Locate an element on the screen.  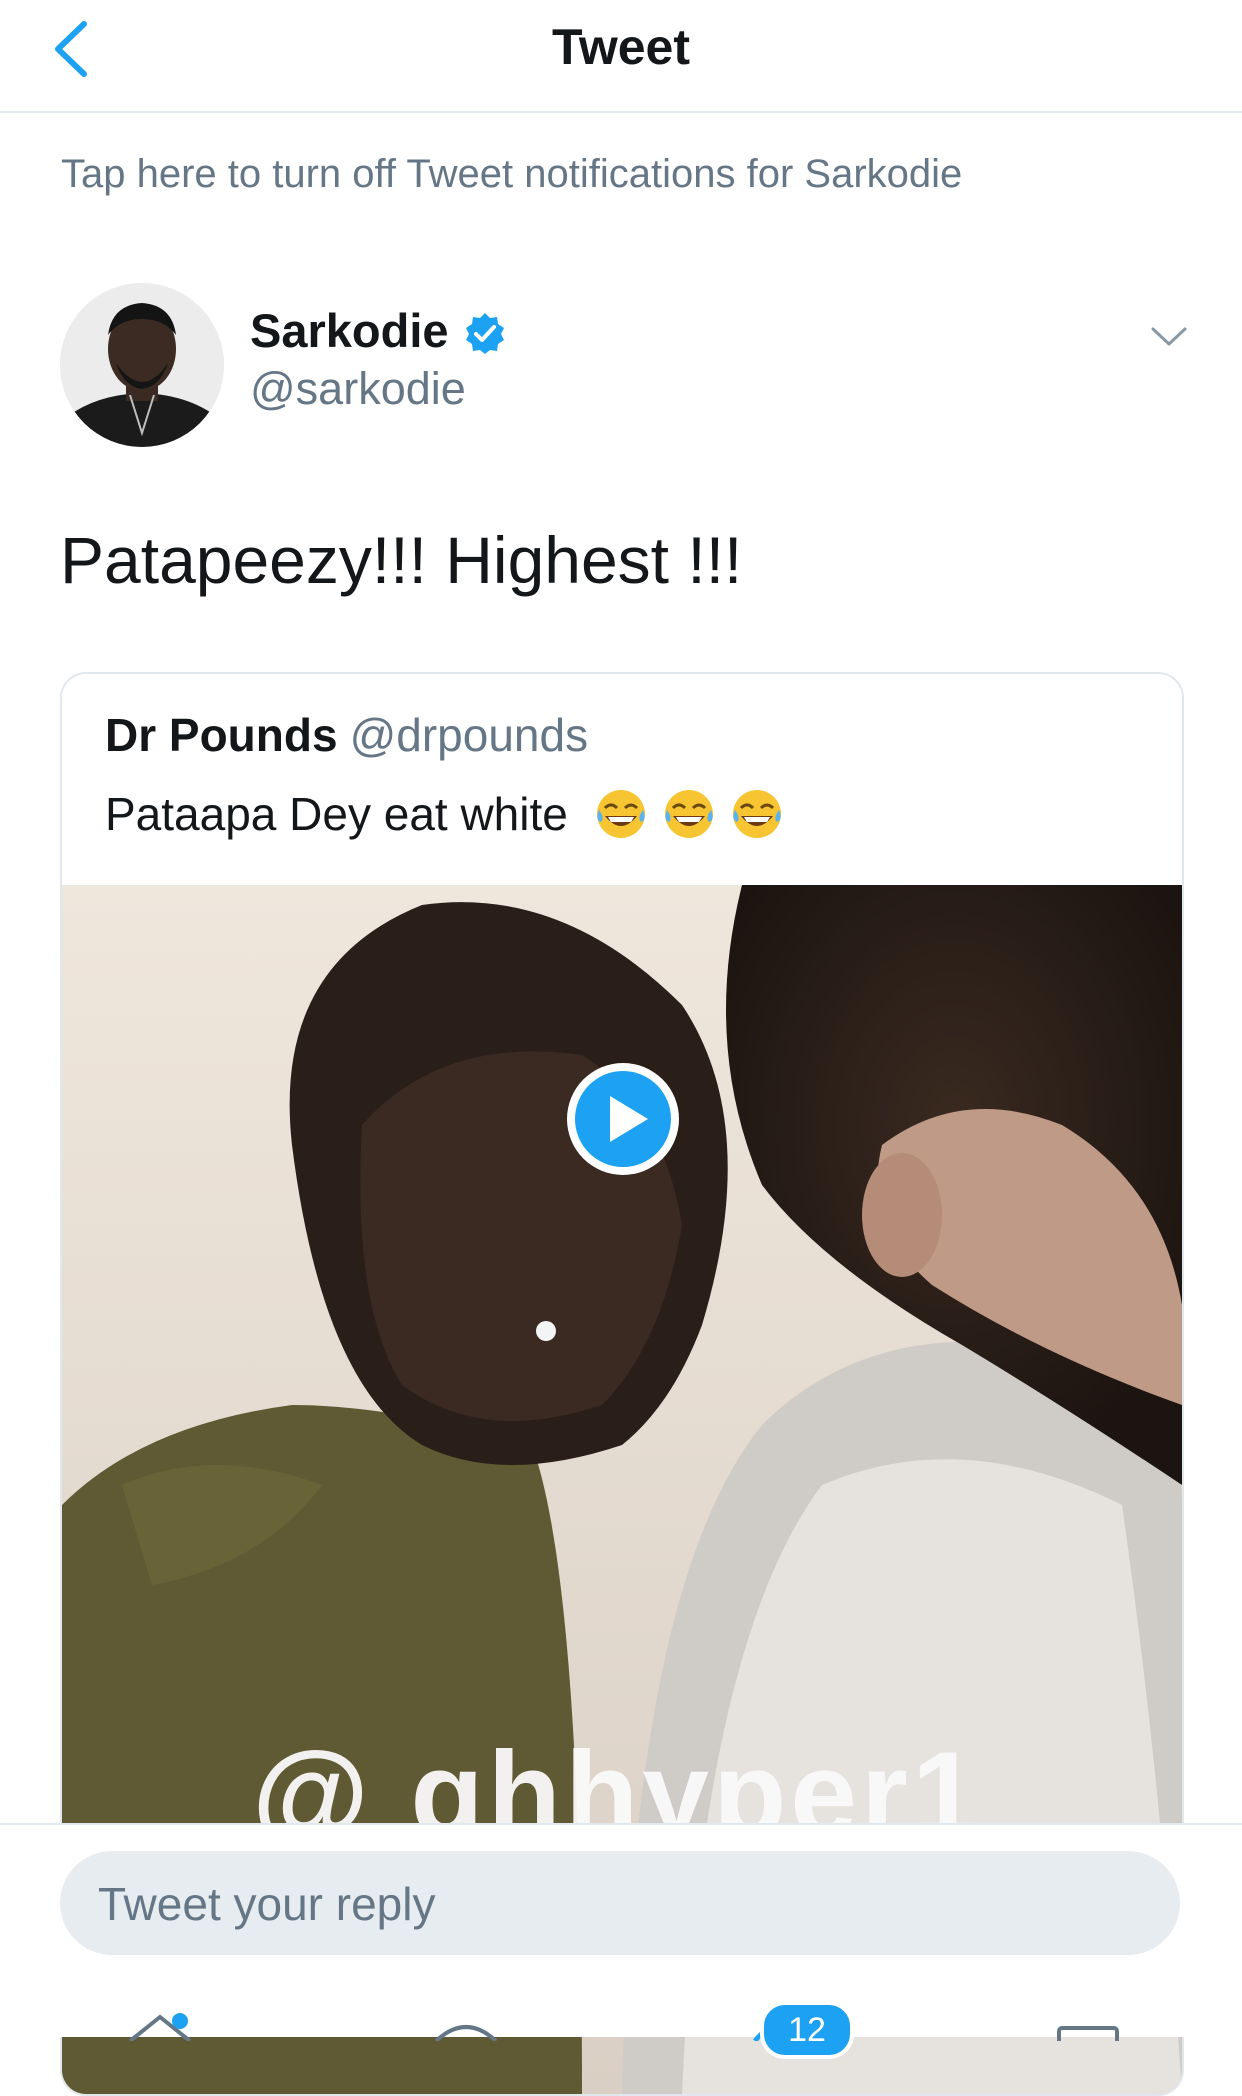
verified-badge-icon is located at coordinates (485, 333).